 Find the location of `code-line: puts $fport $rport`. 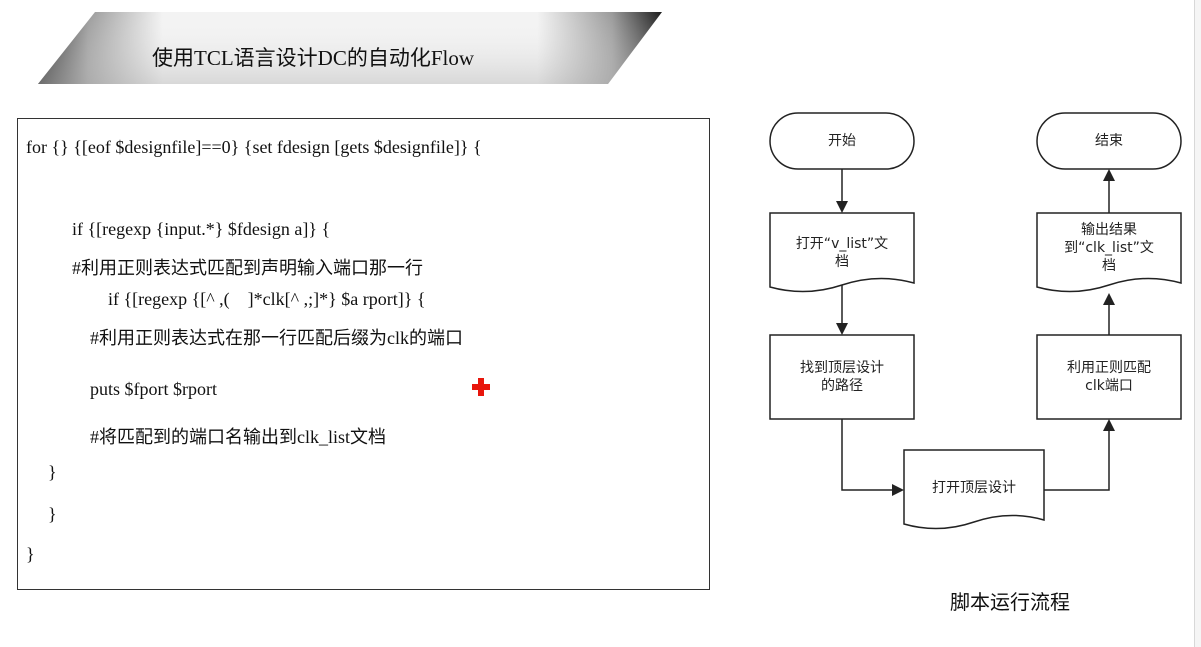

code-line: puts $fport $rport is located at coordinates (153, 389).